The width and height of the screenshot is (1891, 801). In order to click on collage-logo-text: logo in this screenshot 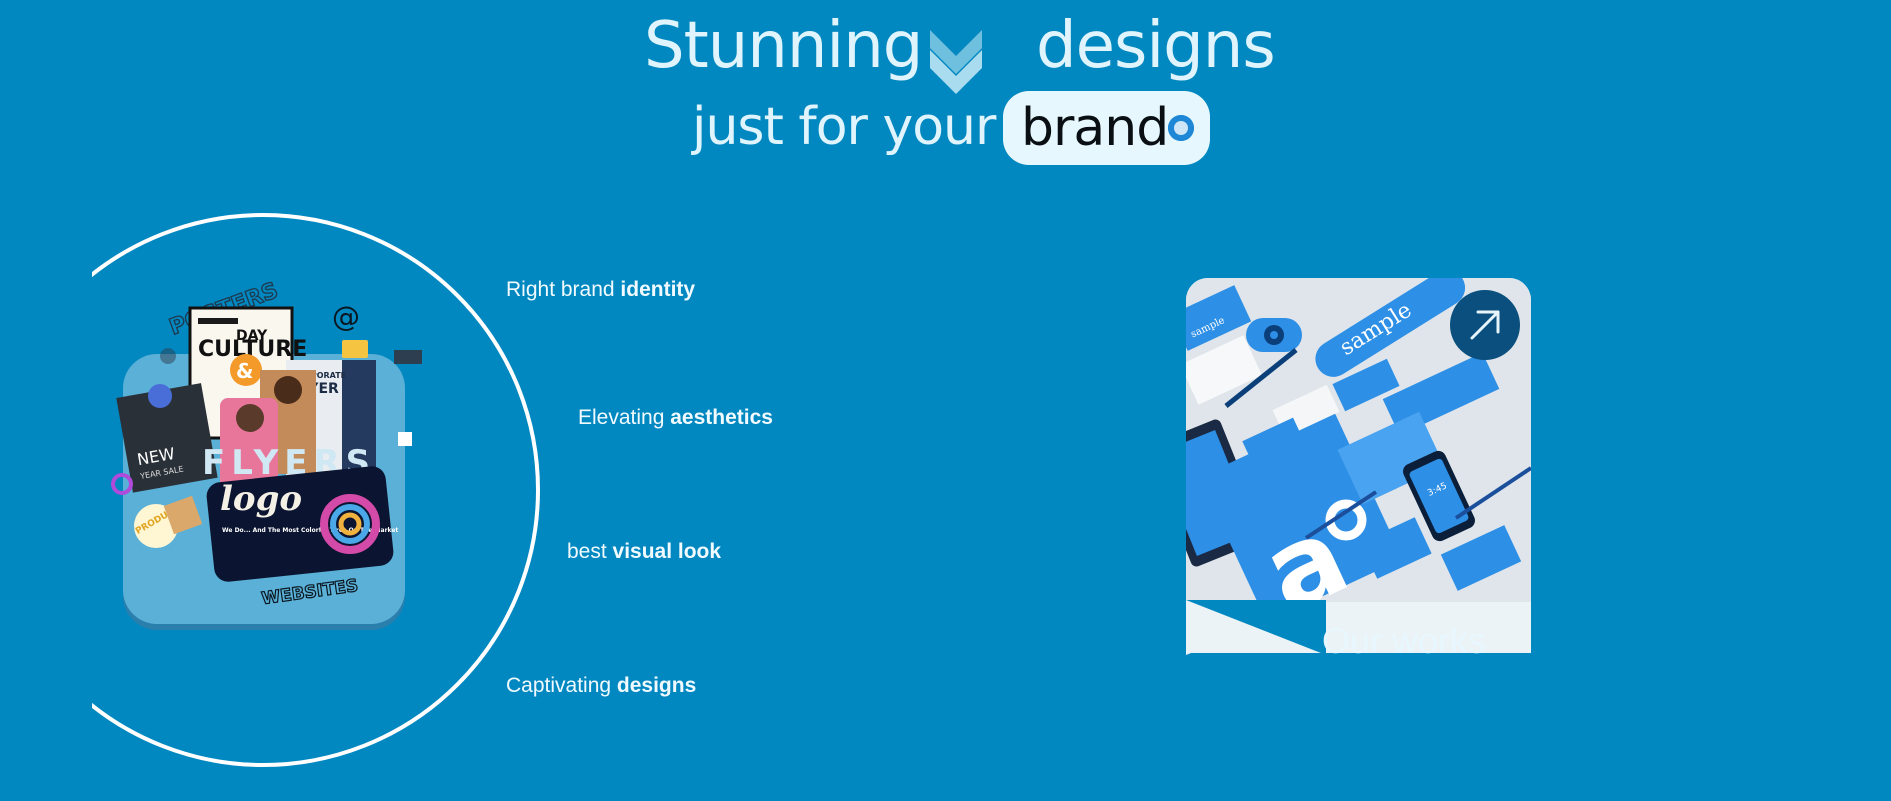, I will do `click(261, 499)`.